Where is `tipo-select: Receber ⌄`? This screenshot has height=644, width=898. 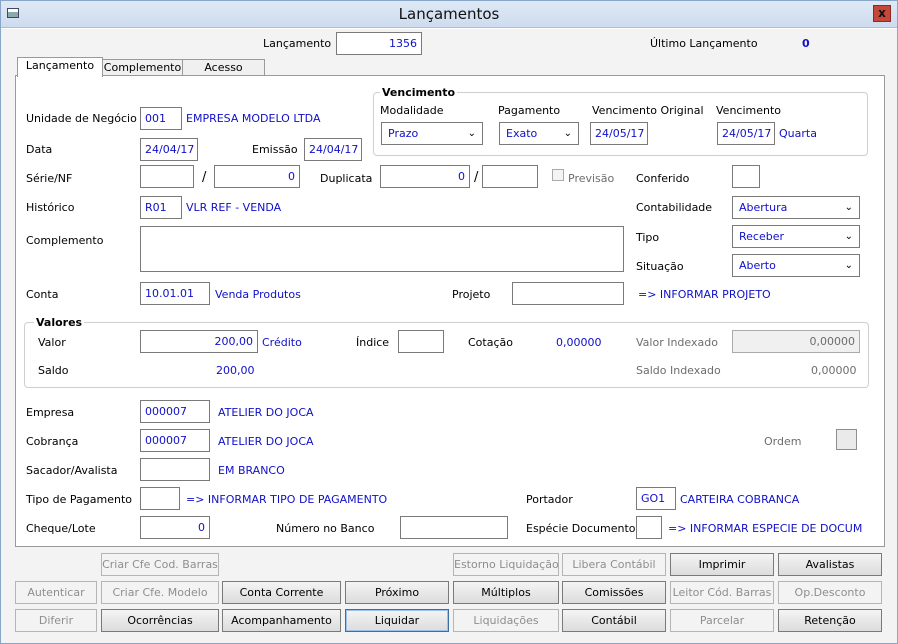
tipo-select: Receber ⌄ is located at coordinates (796, 236).